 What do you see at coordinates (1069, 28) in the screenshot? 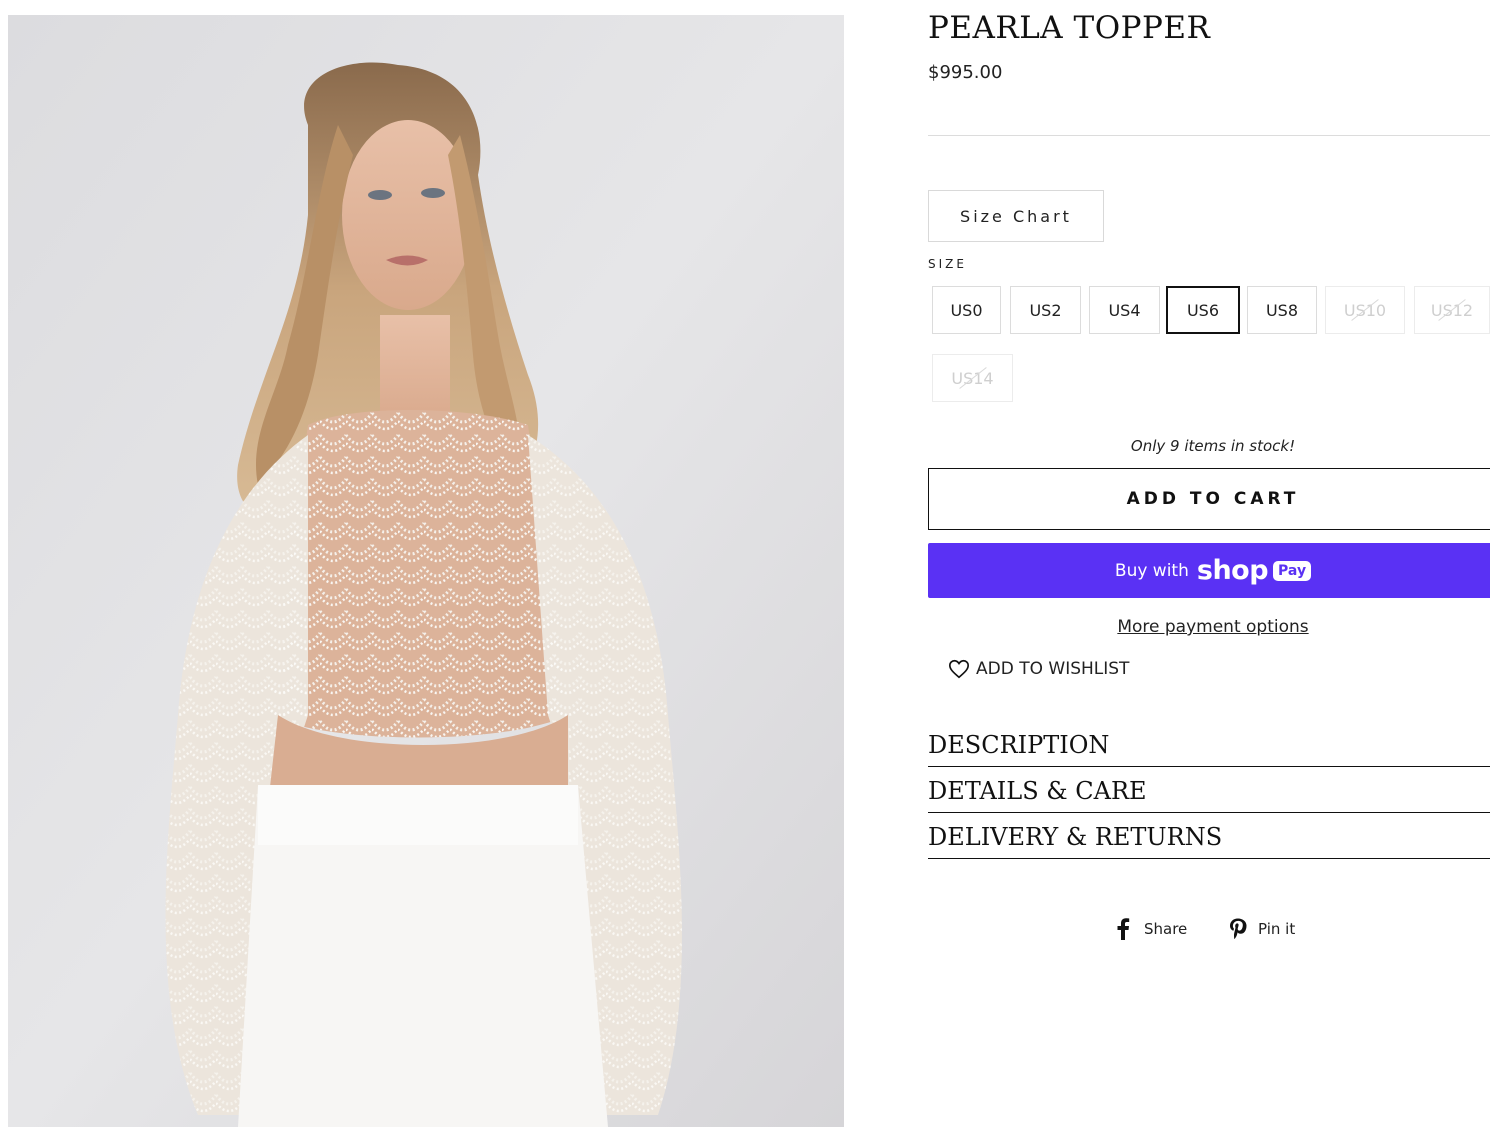
I see `product-title: PEARLA TOPPER` at bounding box center [1069, 28].